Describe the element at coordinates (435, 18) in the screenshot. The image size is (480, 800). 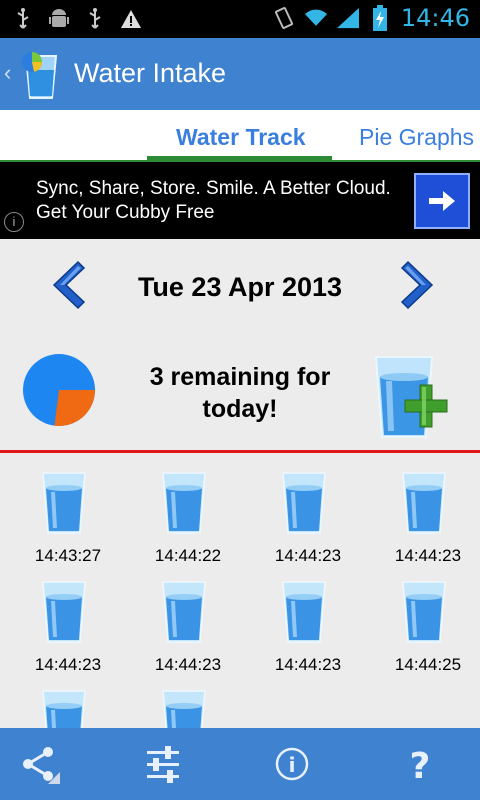
I see `status-clock: 14:46` at that location.